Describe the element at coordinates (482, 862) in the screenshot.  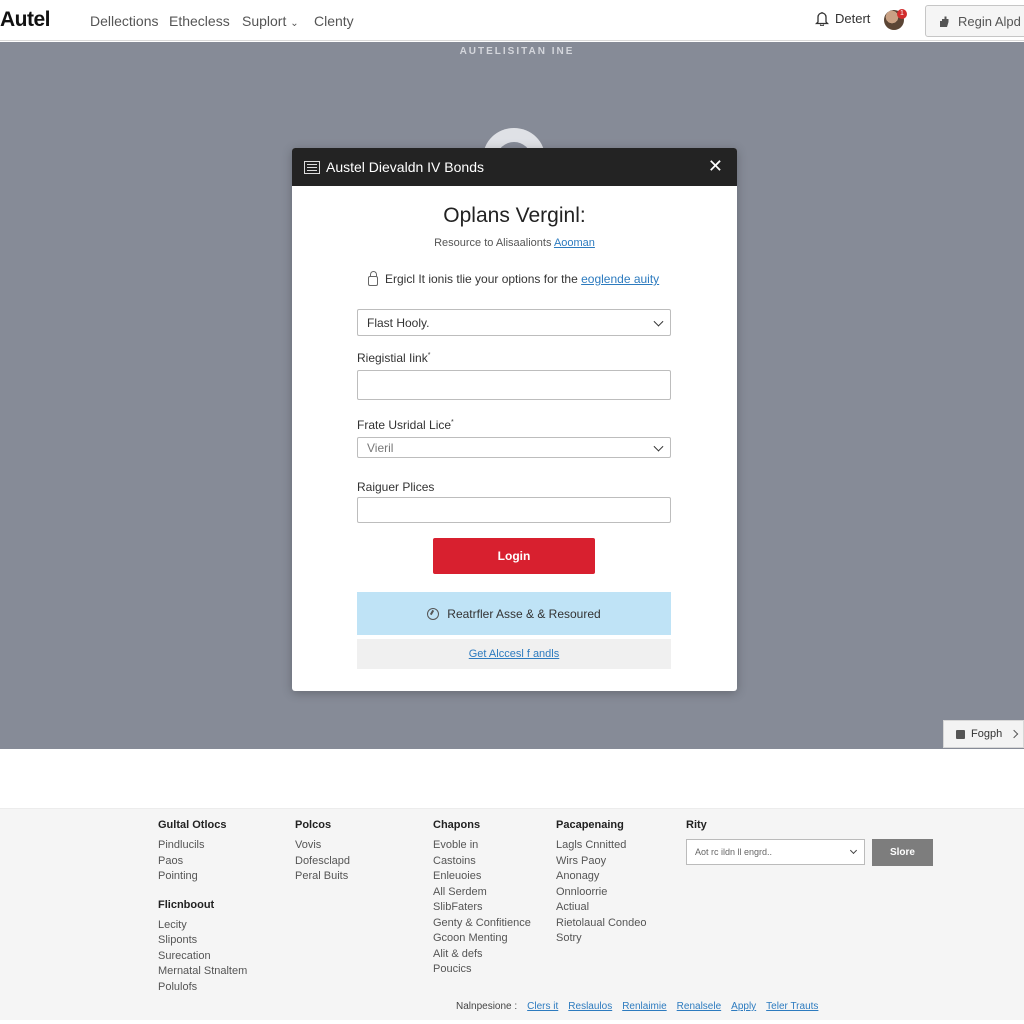
I see `footer-link: Castoins` at that location.